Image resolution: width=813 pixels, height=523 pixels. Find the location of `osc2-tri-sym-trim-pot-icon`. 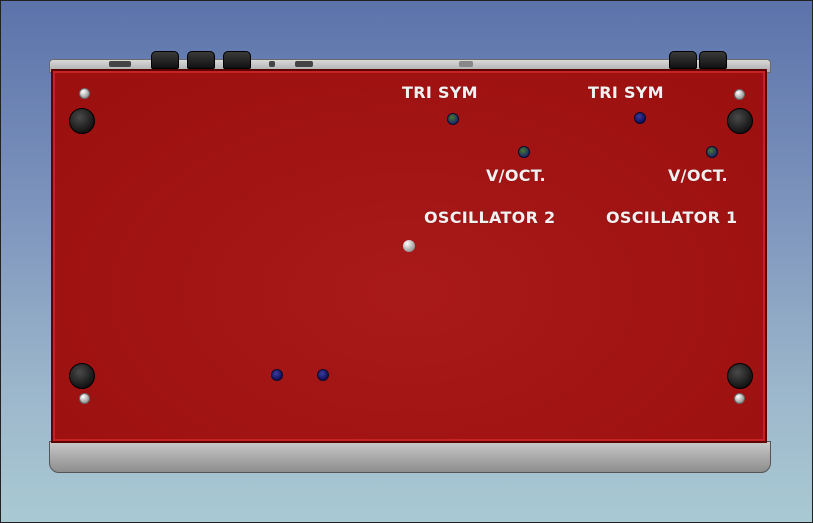

osc2-tri-sym-trim-pot-icon is located at coordinates (453, 119).